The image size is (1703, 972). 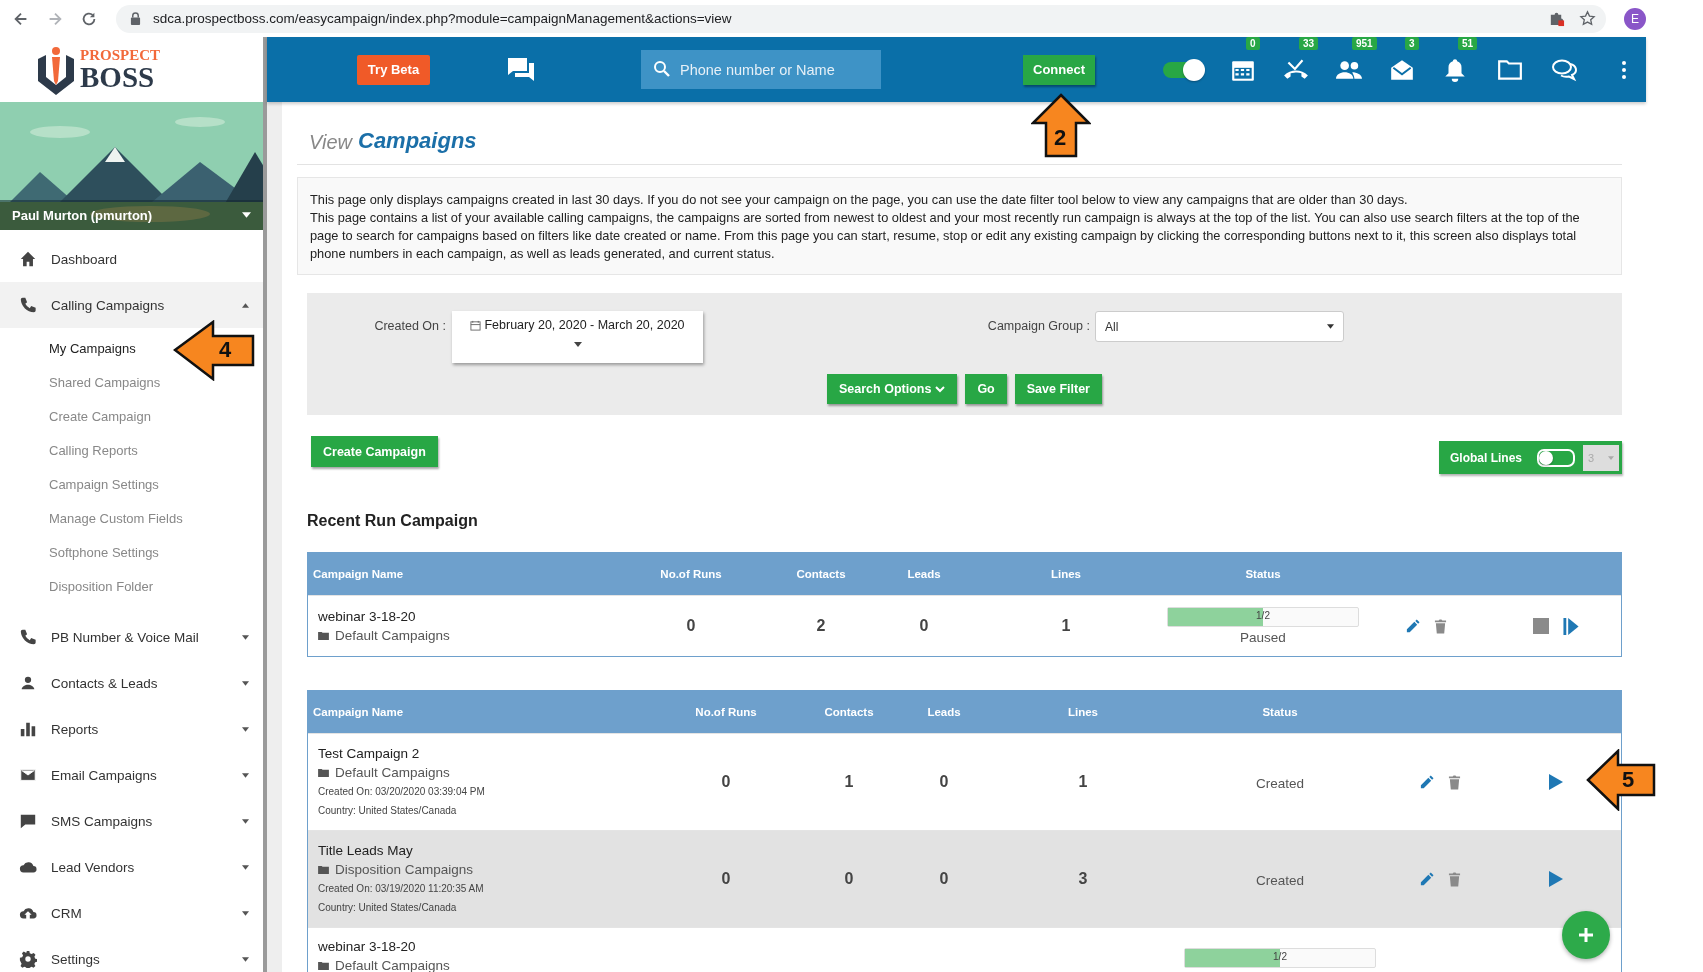 I want to click on search-field: Phone number or Name, so click(x=761, y=69).